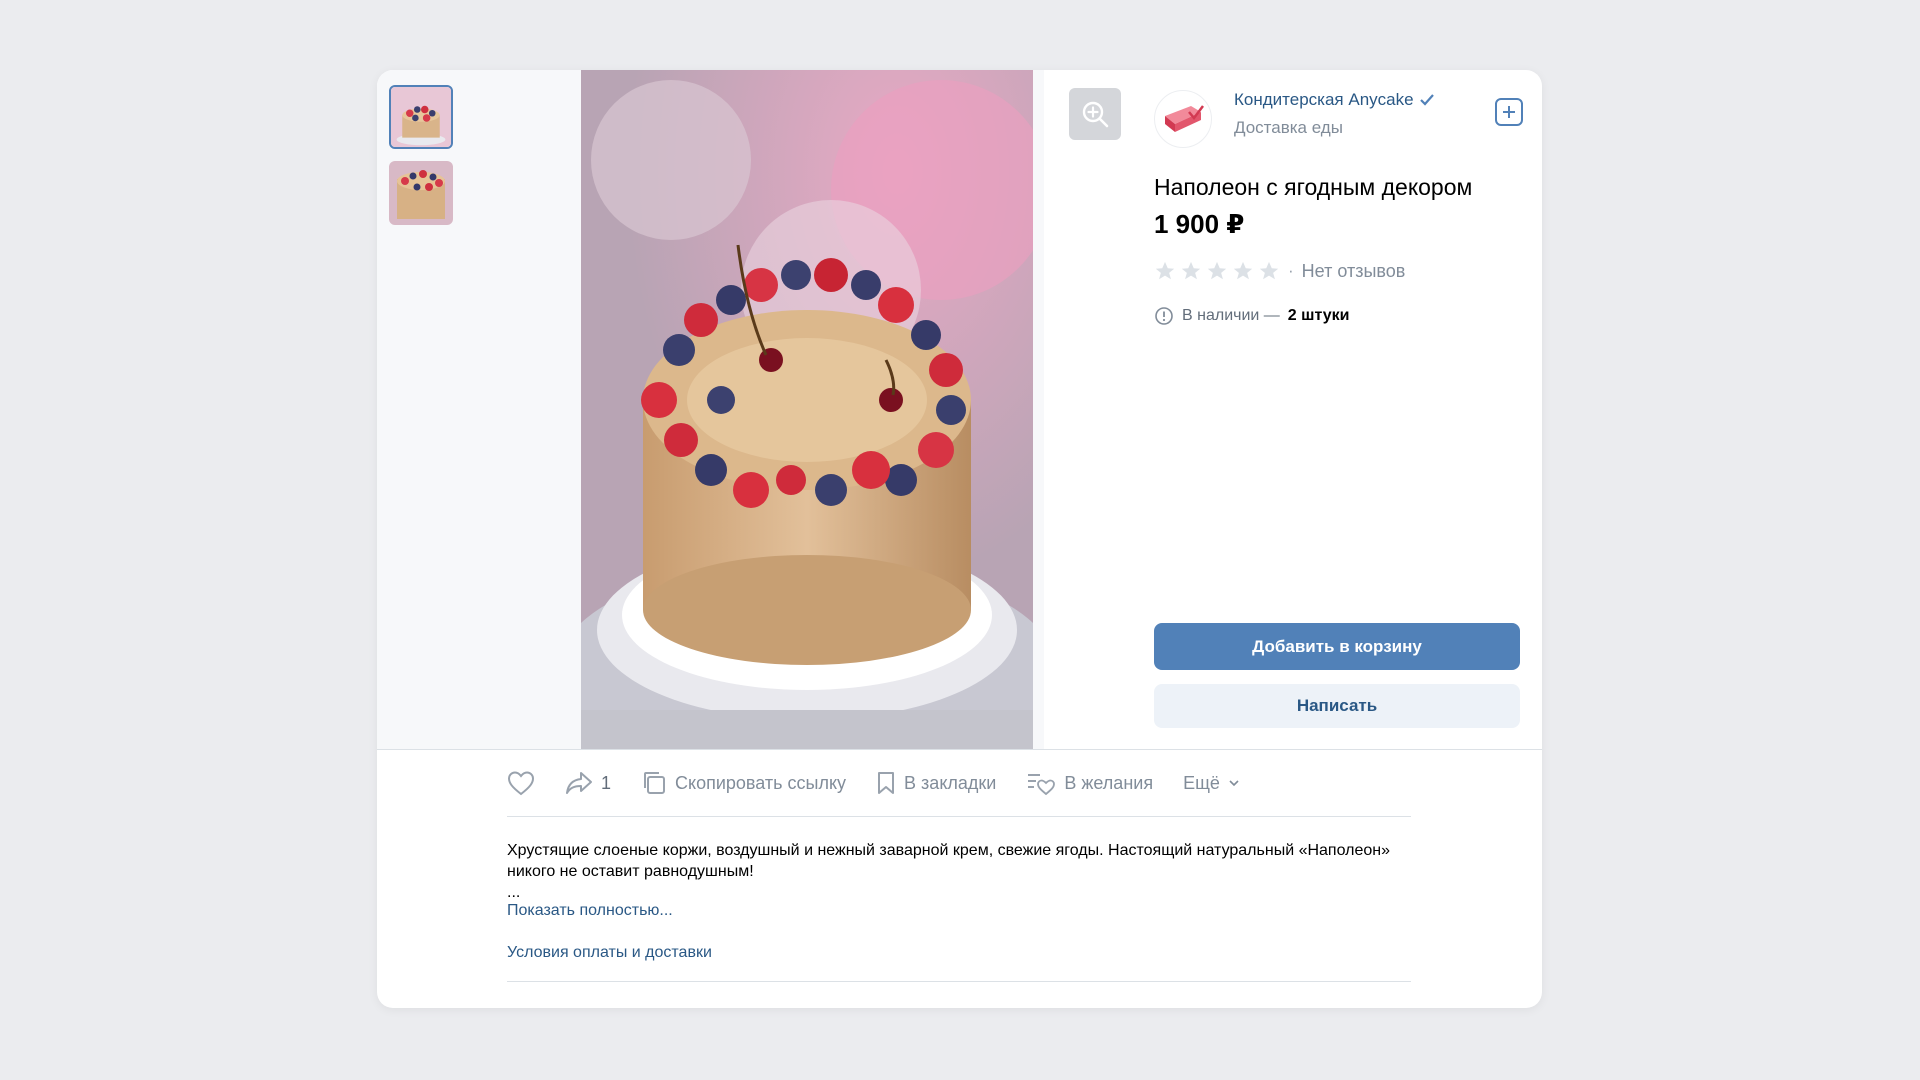 Image resolution: width=1920 pixels, height=1080 pixels. I want to click on shop-avatar, so click(1183, 119).